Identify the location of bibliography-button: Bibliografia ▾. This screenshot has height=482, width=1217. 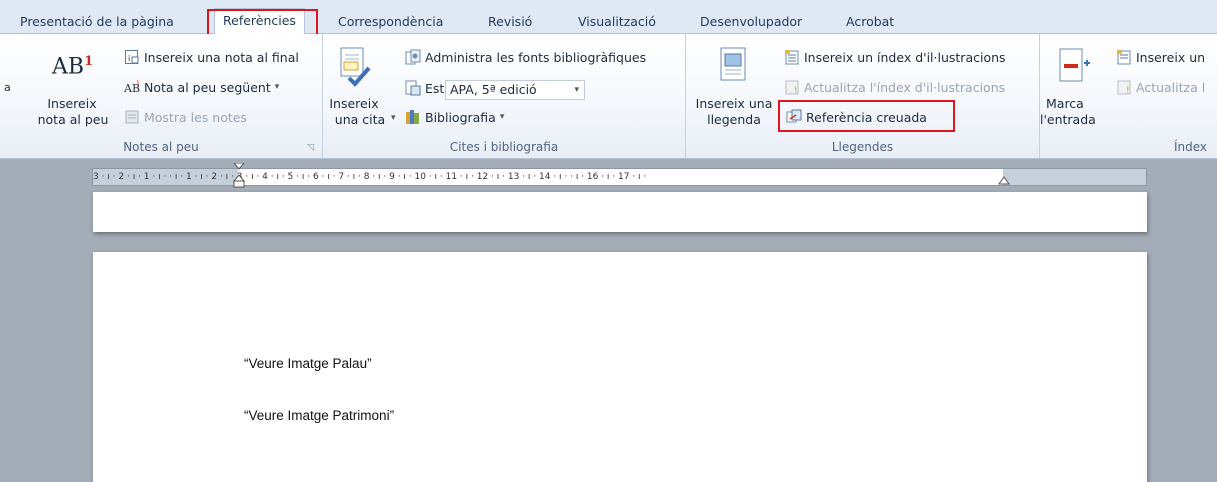
(454, 117).